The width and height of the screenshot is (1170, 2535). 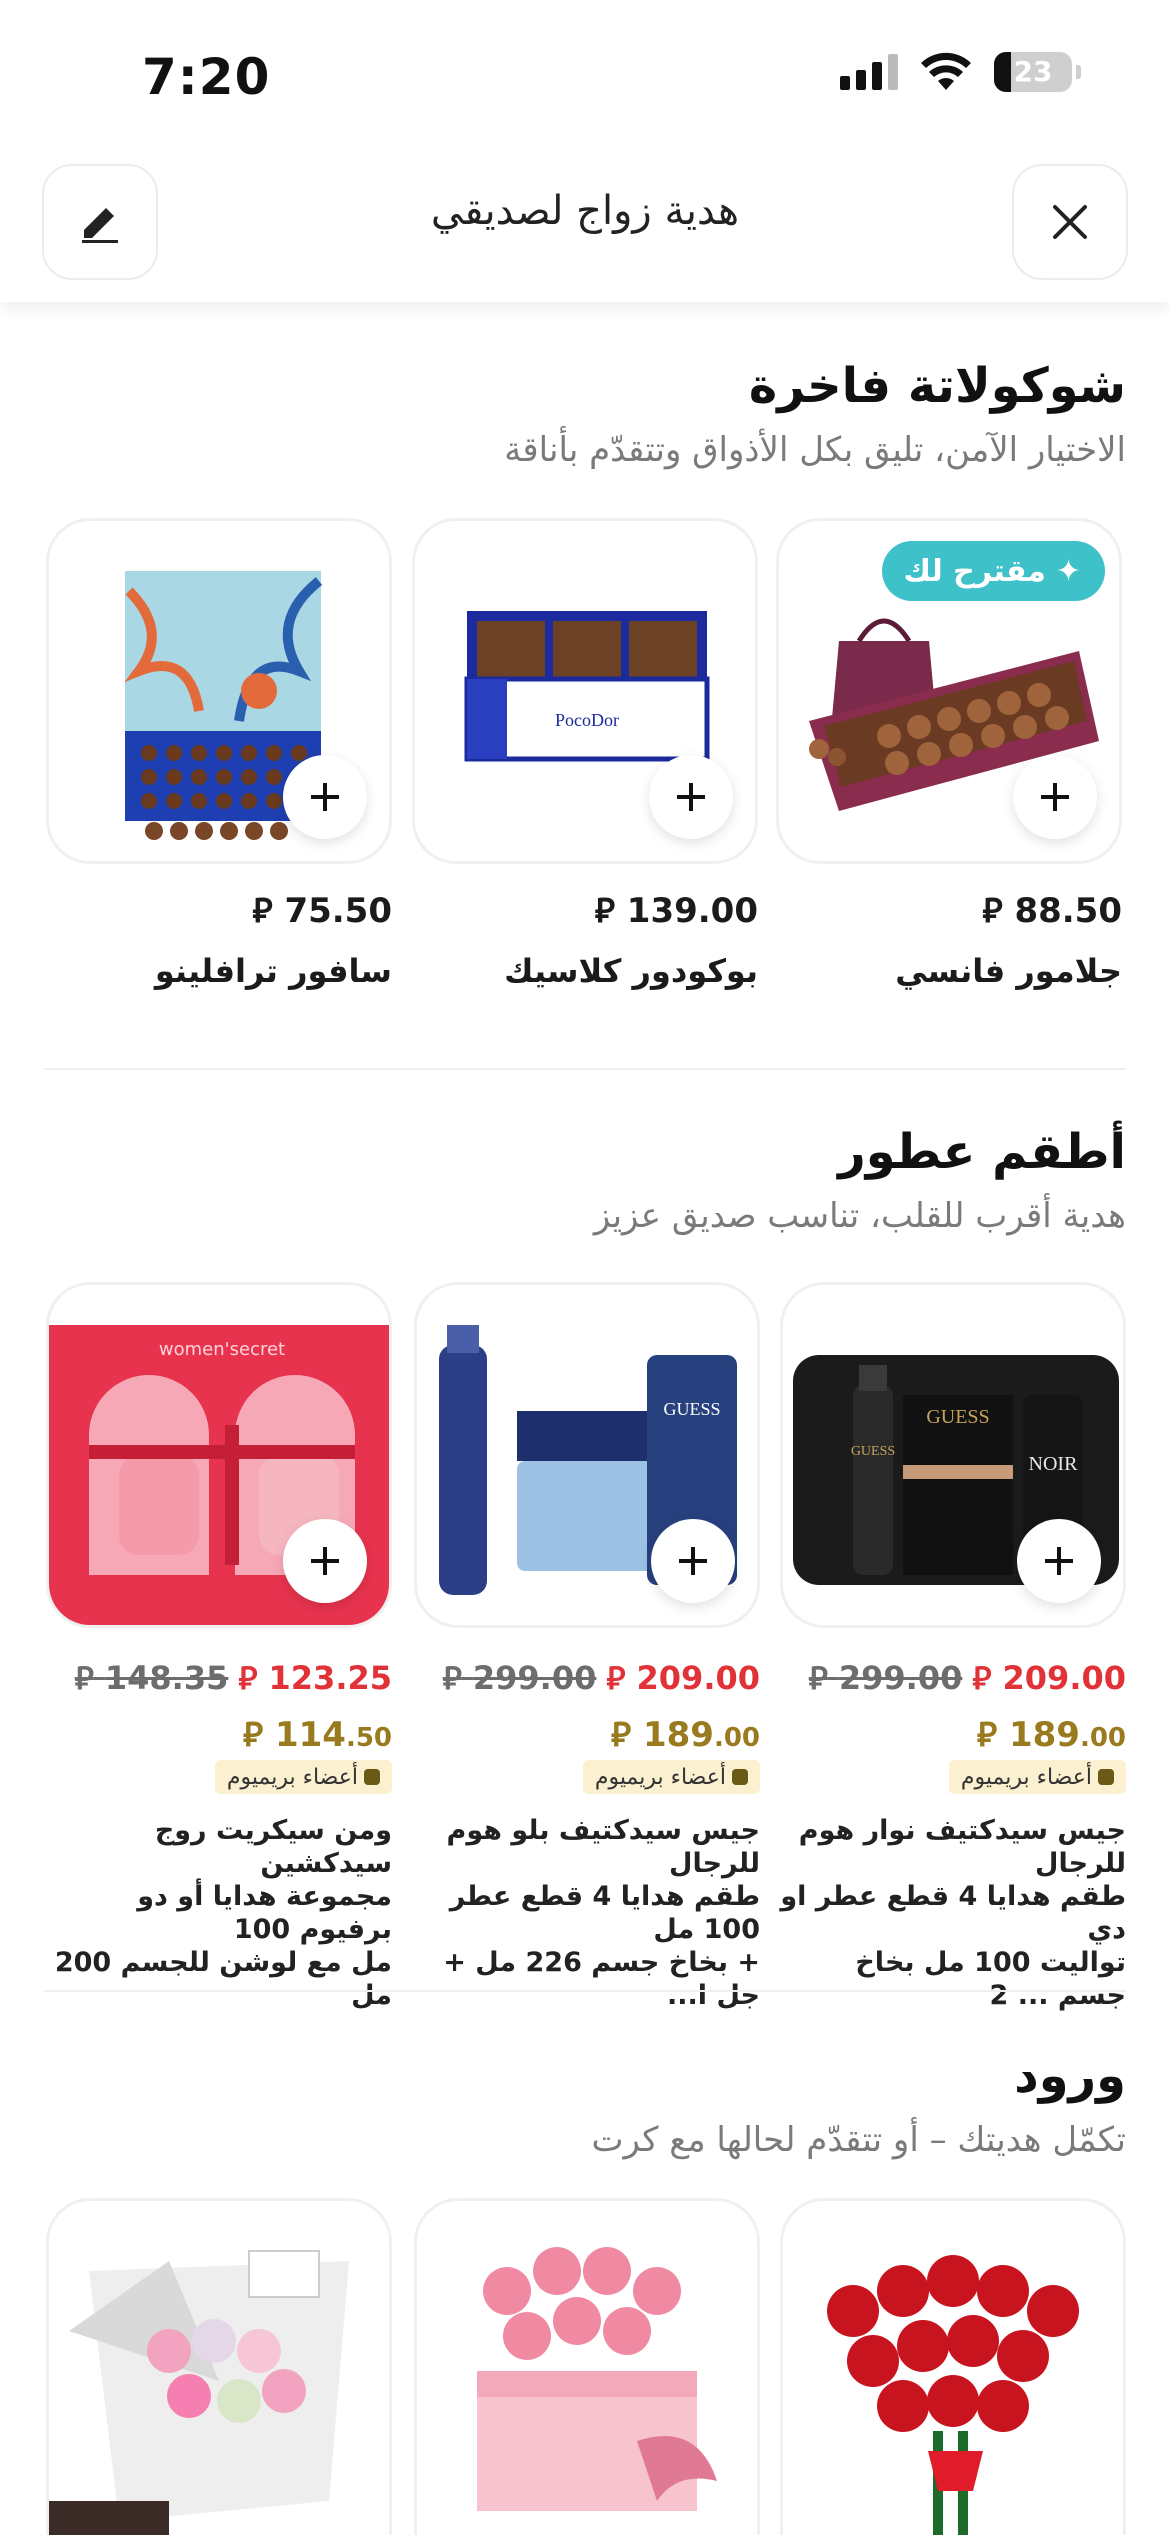 I want to click on top-bar: هدية زواج لصديقي, so click(x=585, y=226).